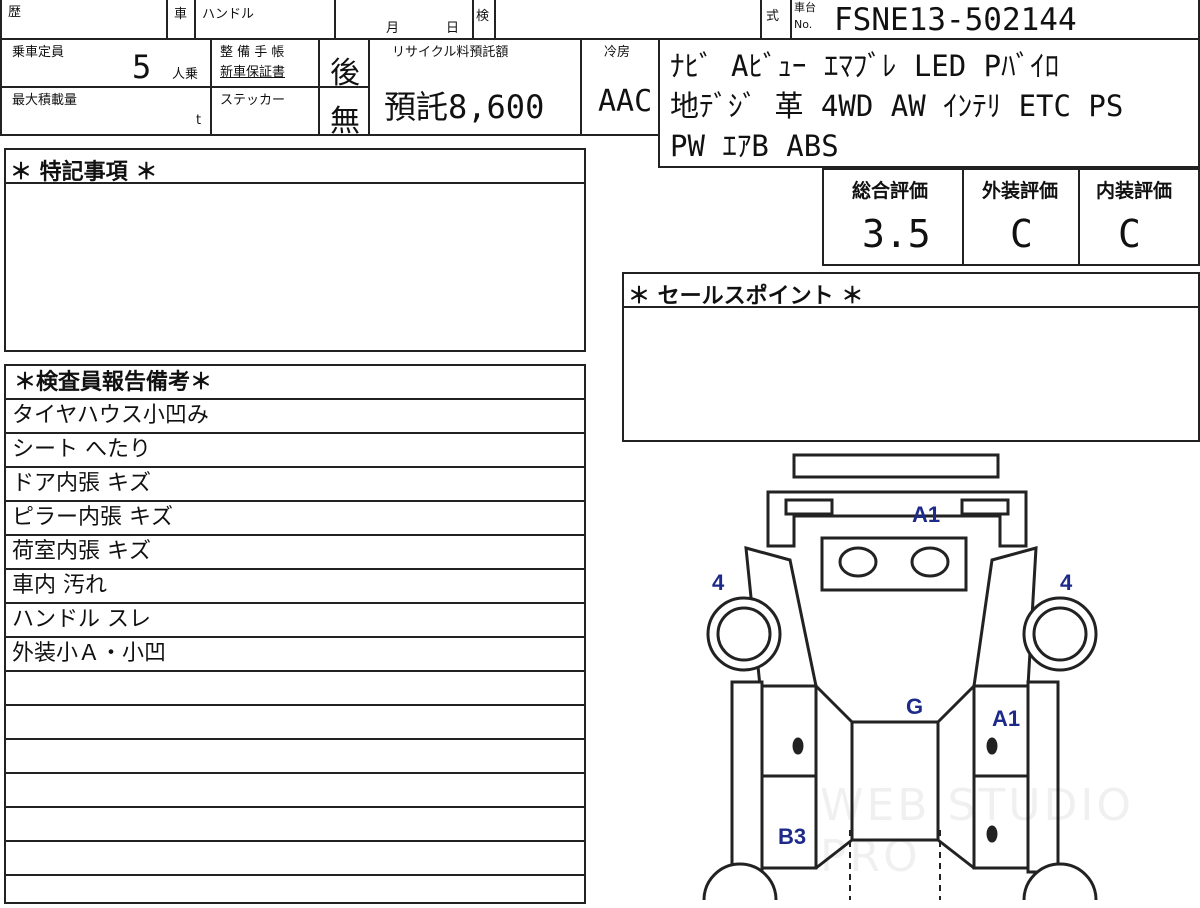  I want to click on mark-right-door: A1, so click(1006, 718).